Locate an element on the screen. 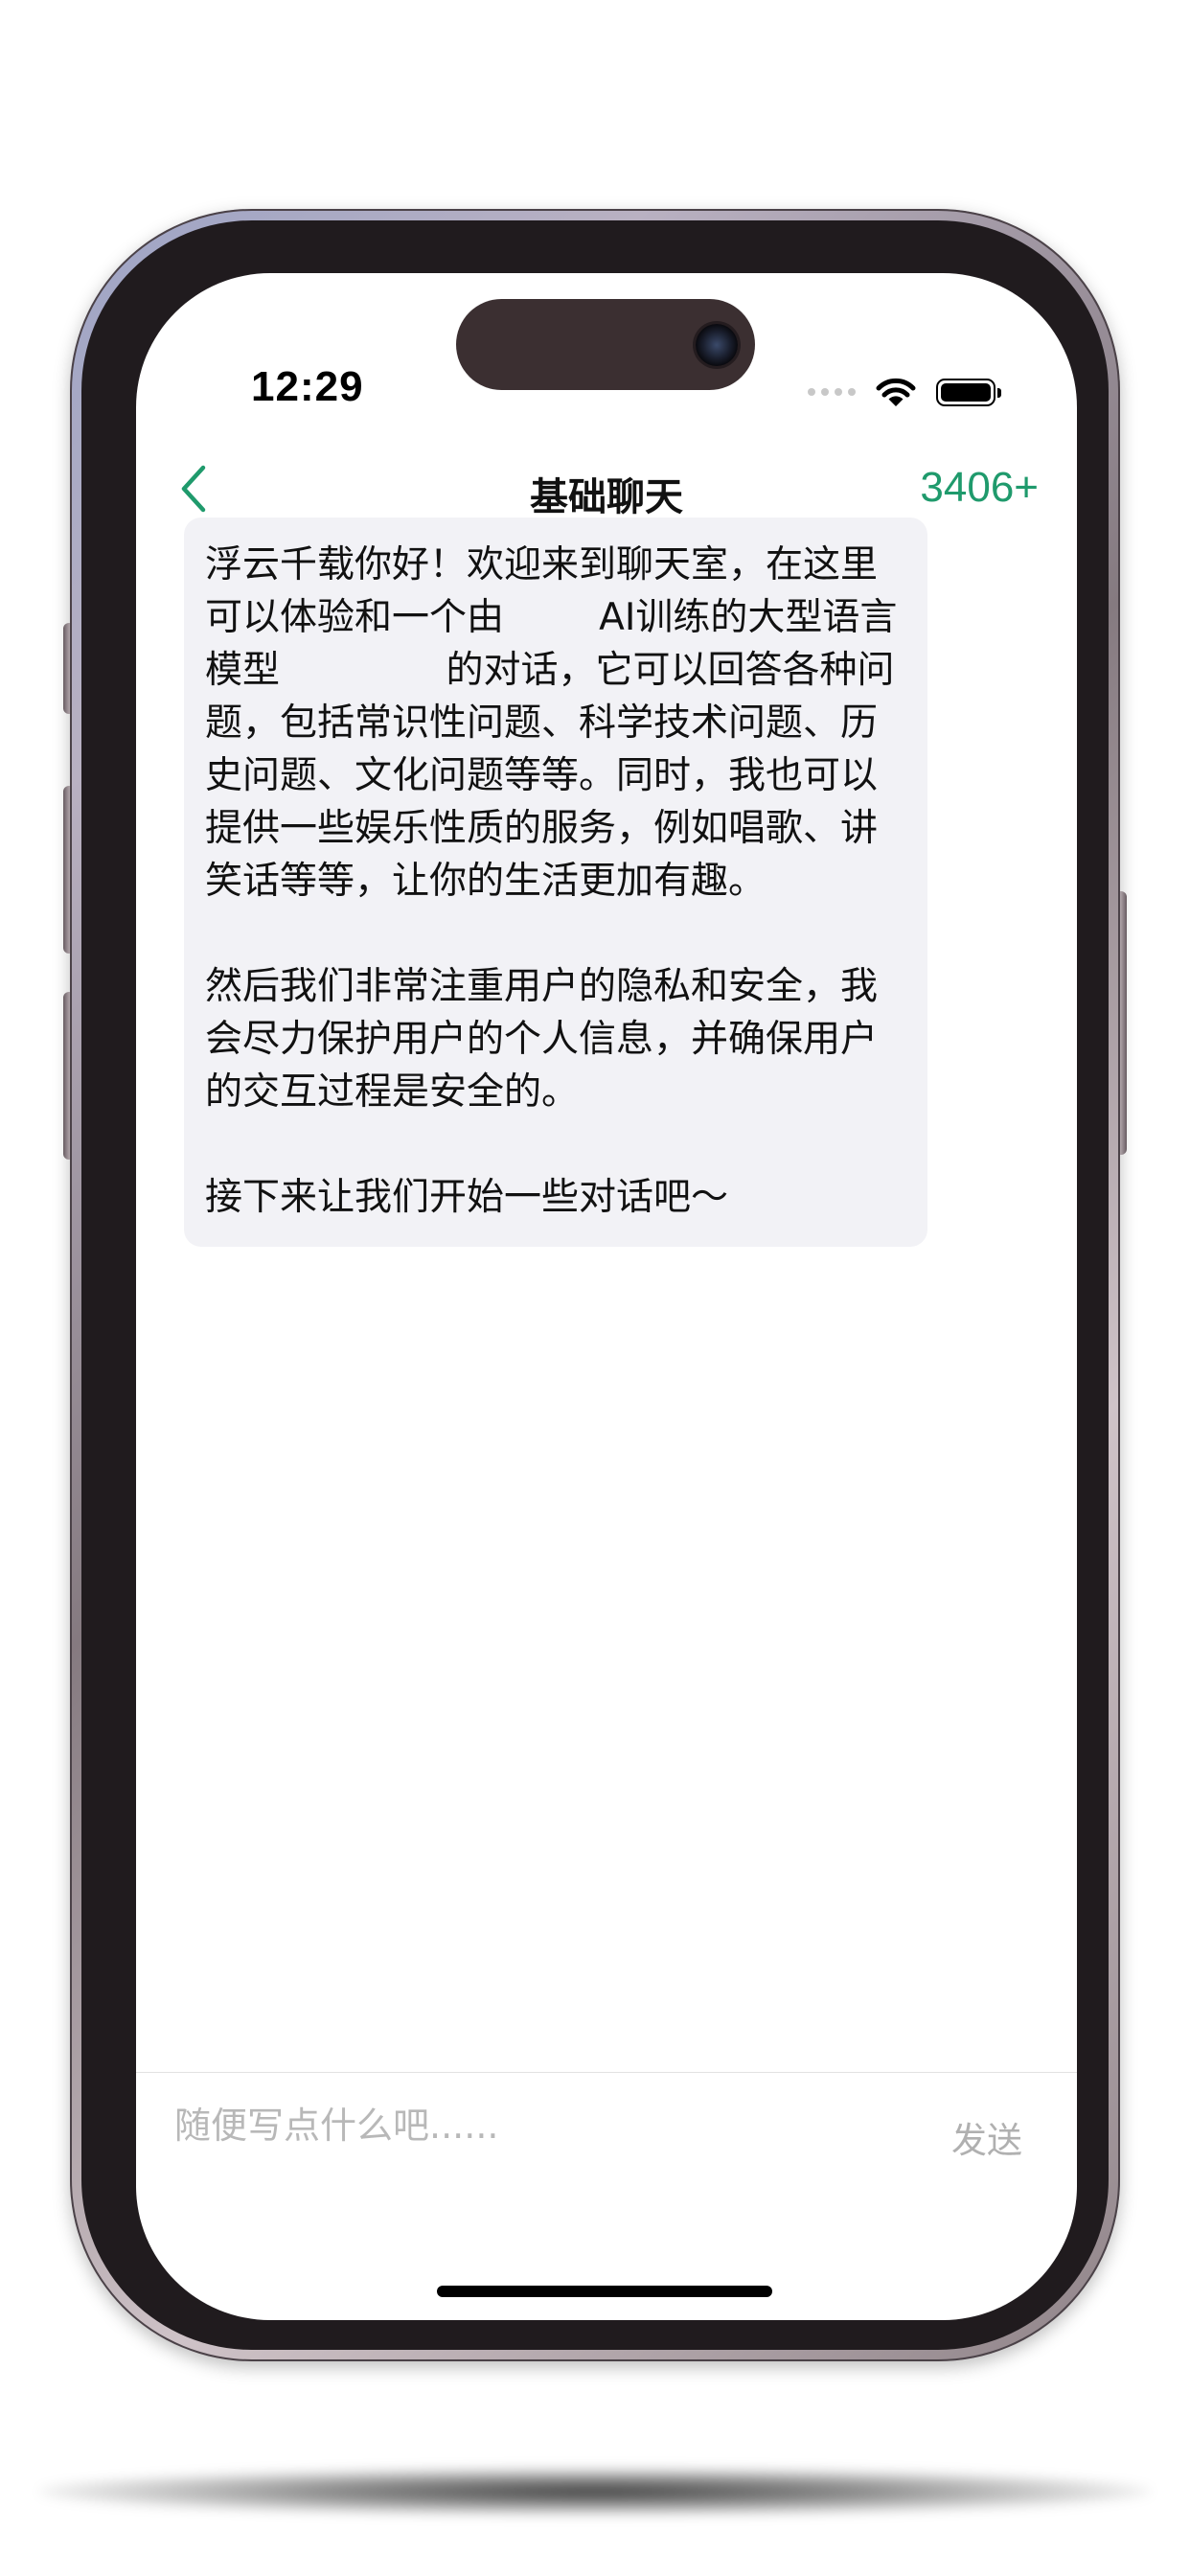  dynamic-island is located at coordinates (606, 344).